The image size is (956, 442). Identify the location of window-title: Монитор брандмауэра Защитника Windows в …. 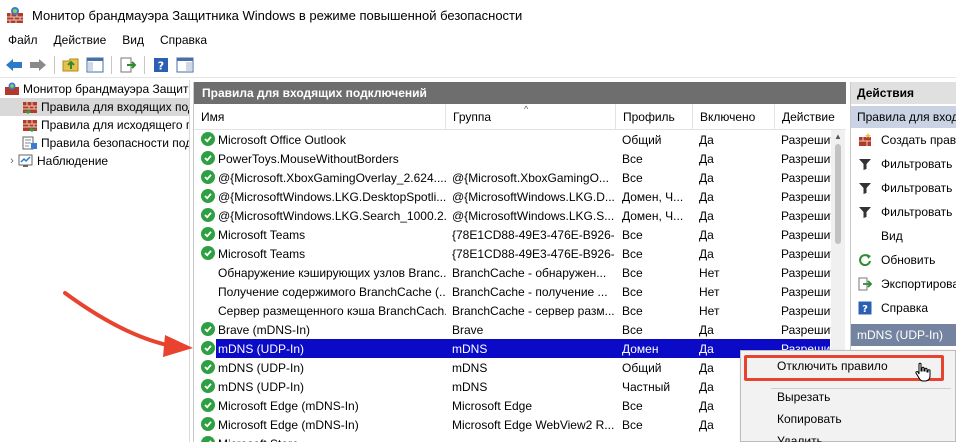
(277, 15).